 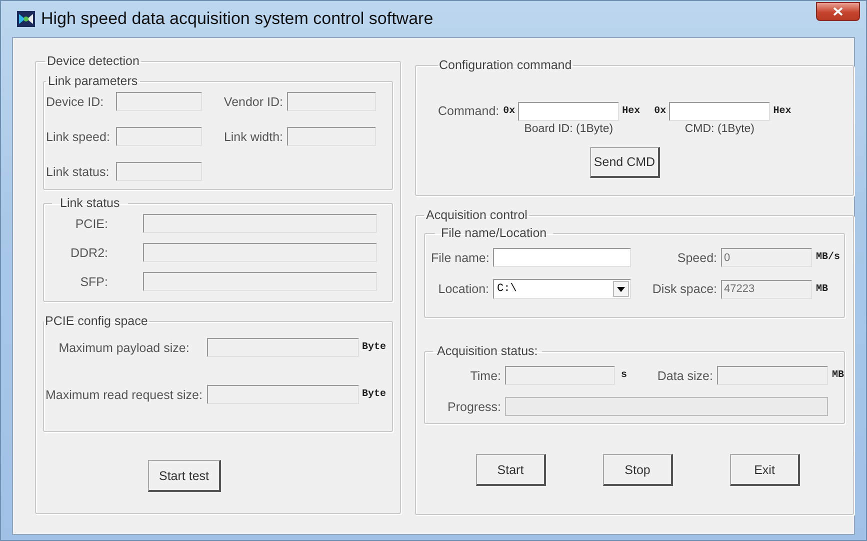 What do you see at coordinates (124, 347) in the screenshot?
I see `field-label: Maximum payload size:` at bounding box center [124, 347].